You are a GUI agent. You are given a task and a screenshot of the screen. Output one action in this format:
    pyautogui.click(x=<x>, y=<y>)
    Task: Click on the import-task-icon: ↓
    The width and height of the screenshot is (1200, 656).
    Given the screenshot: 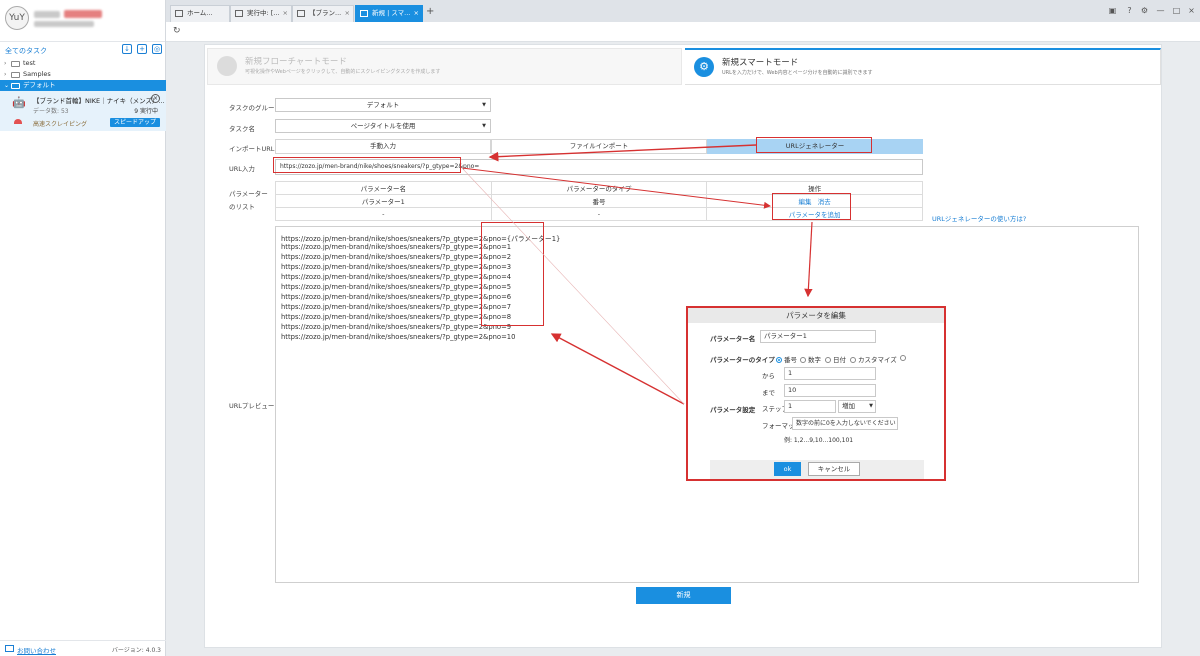 What is the action you would take?
    pyautogui.click(x=127, y=49)
    